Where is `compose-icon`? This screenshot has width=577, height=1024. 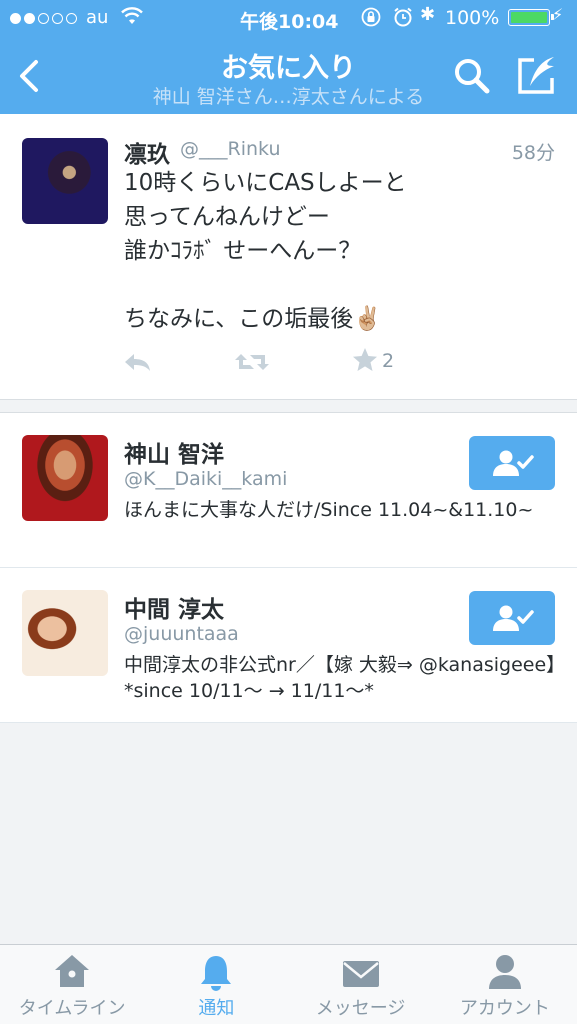 compose-icon is located at coordinates (537, 75).